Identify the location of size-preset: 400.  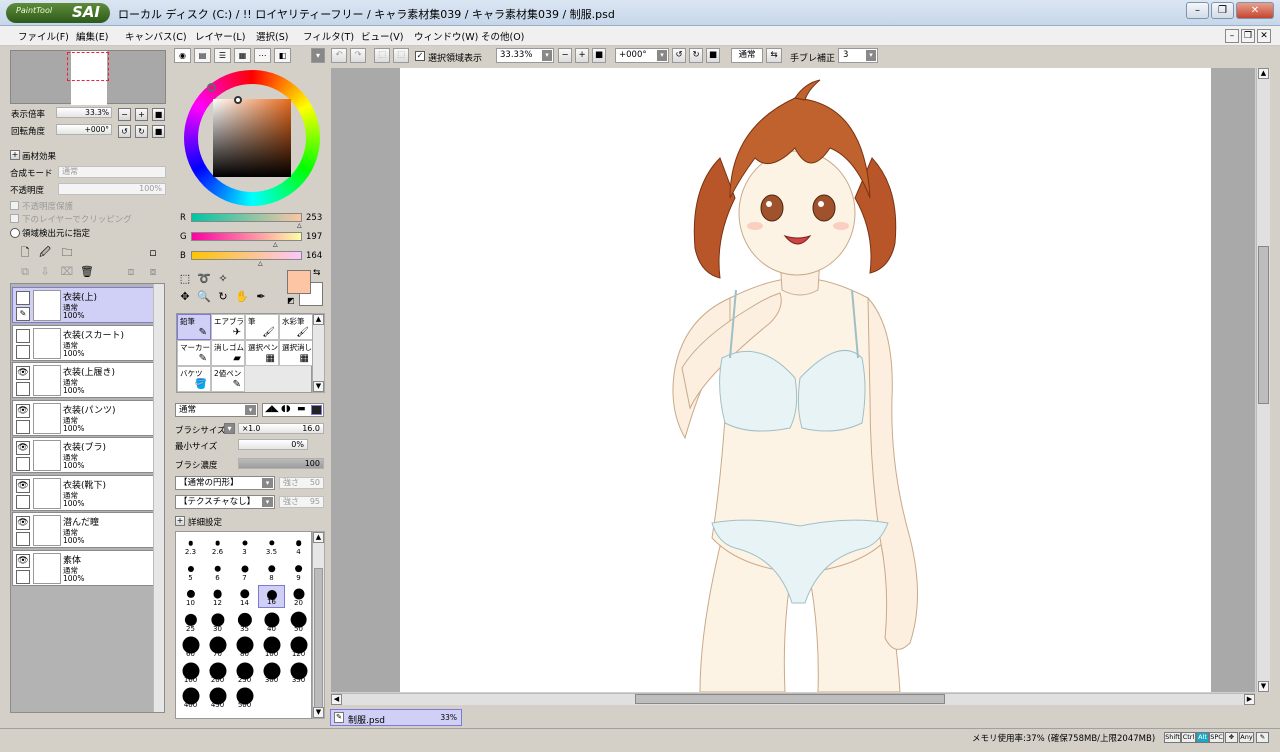
(190, 698).